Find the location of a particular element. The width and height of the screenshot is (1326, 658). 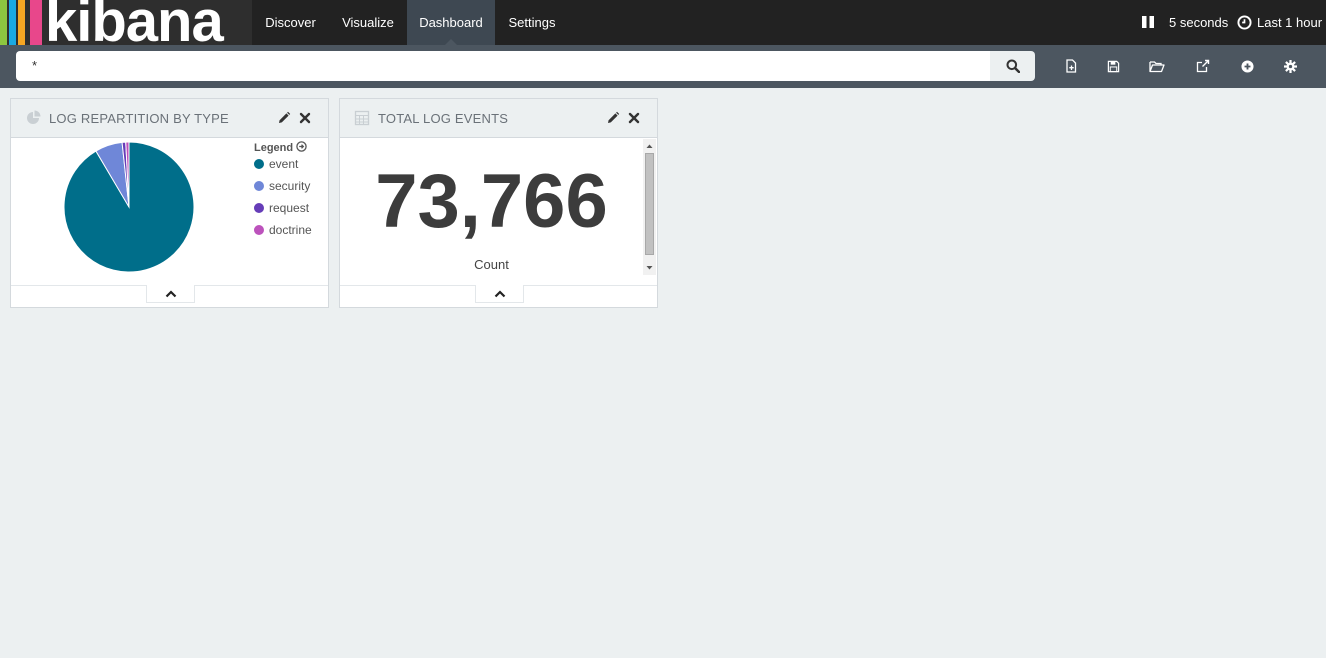

legend-toggle: Legend is located at coordinates (280, 147).